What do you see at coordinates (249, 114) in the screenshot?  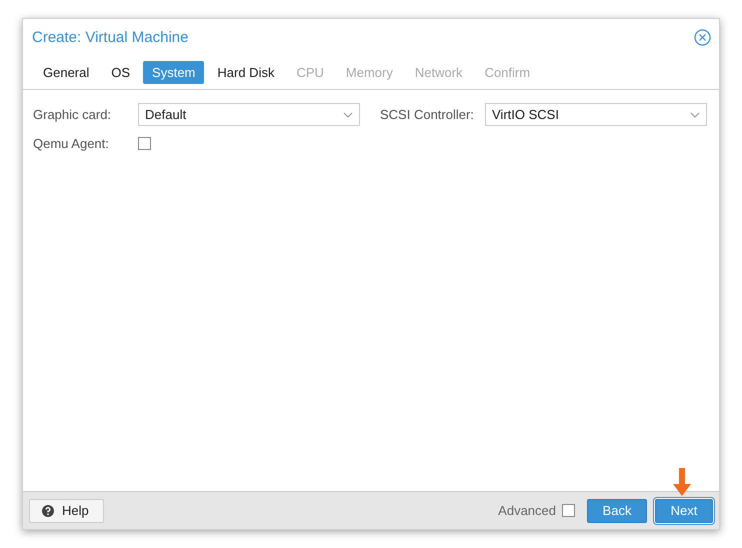 I see `graphic-card-dropdown: Default` at bounding box center [249, 114].